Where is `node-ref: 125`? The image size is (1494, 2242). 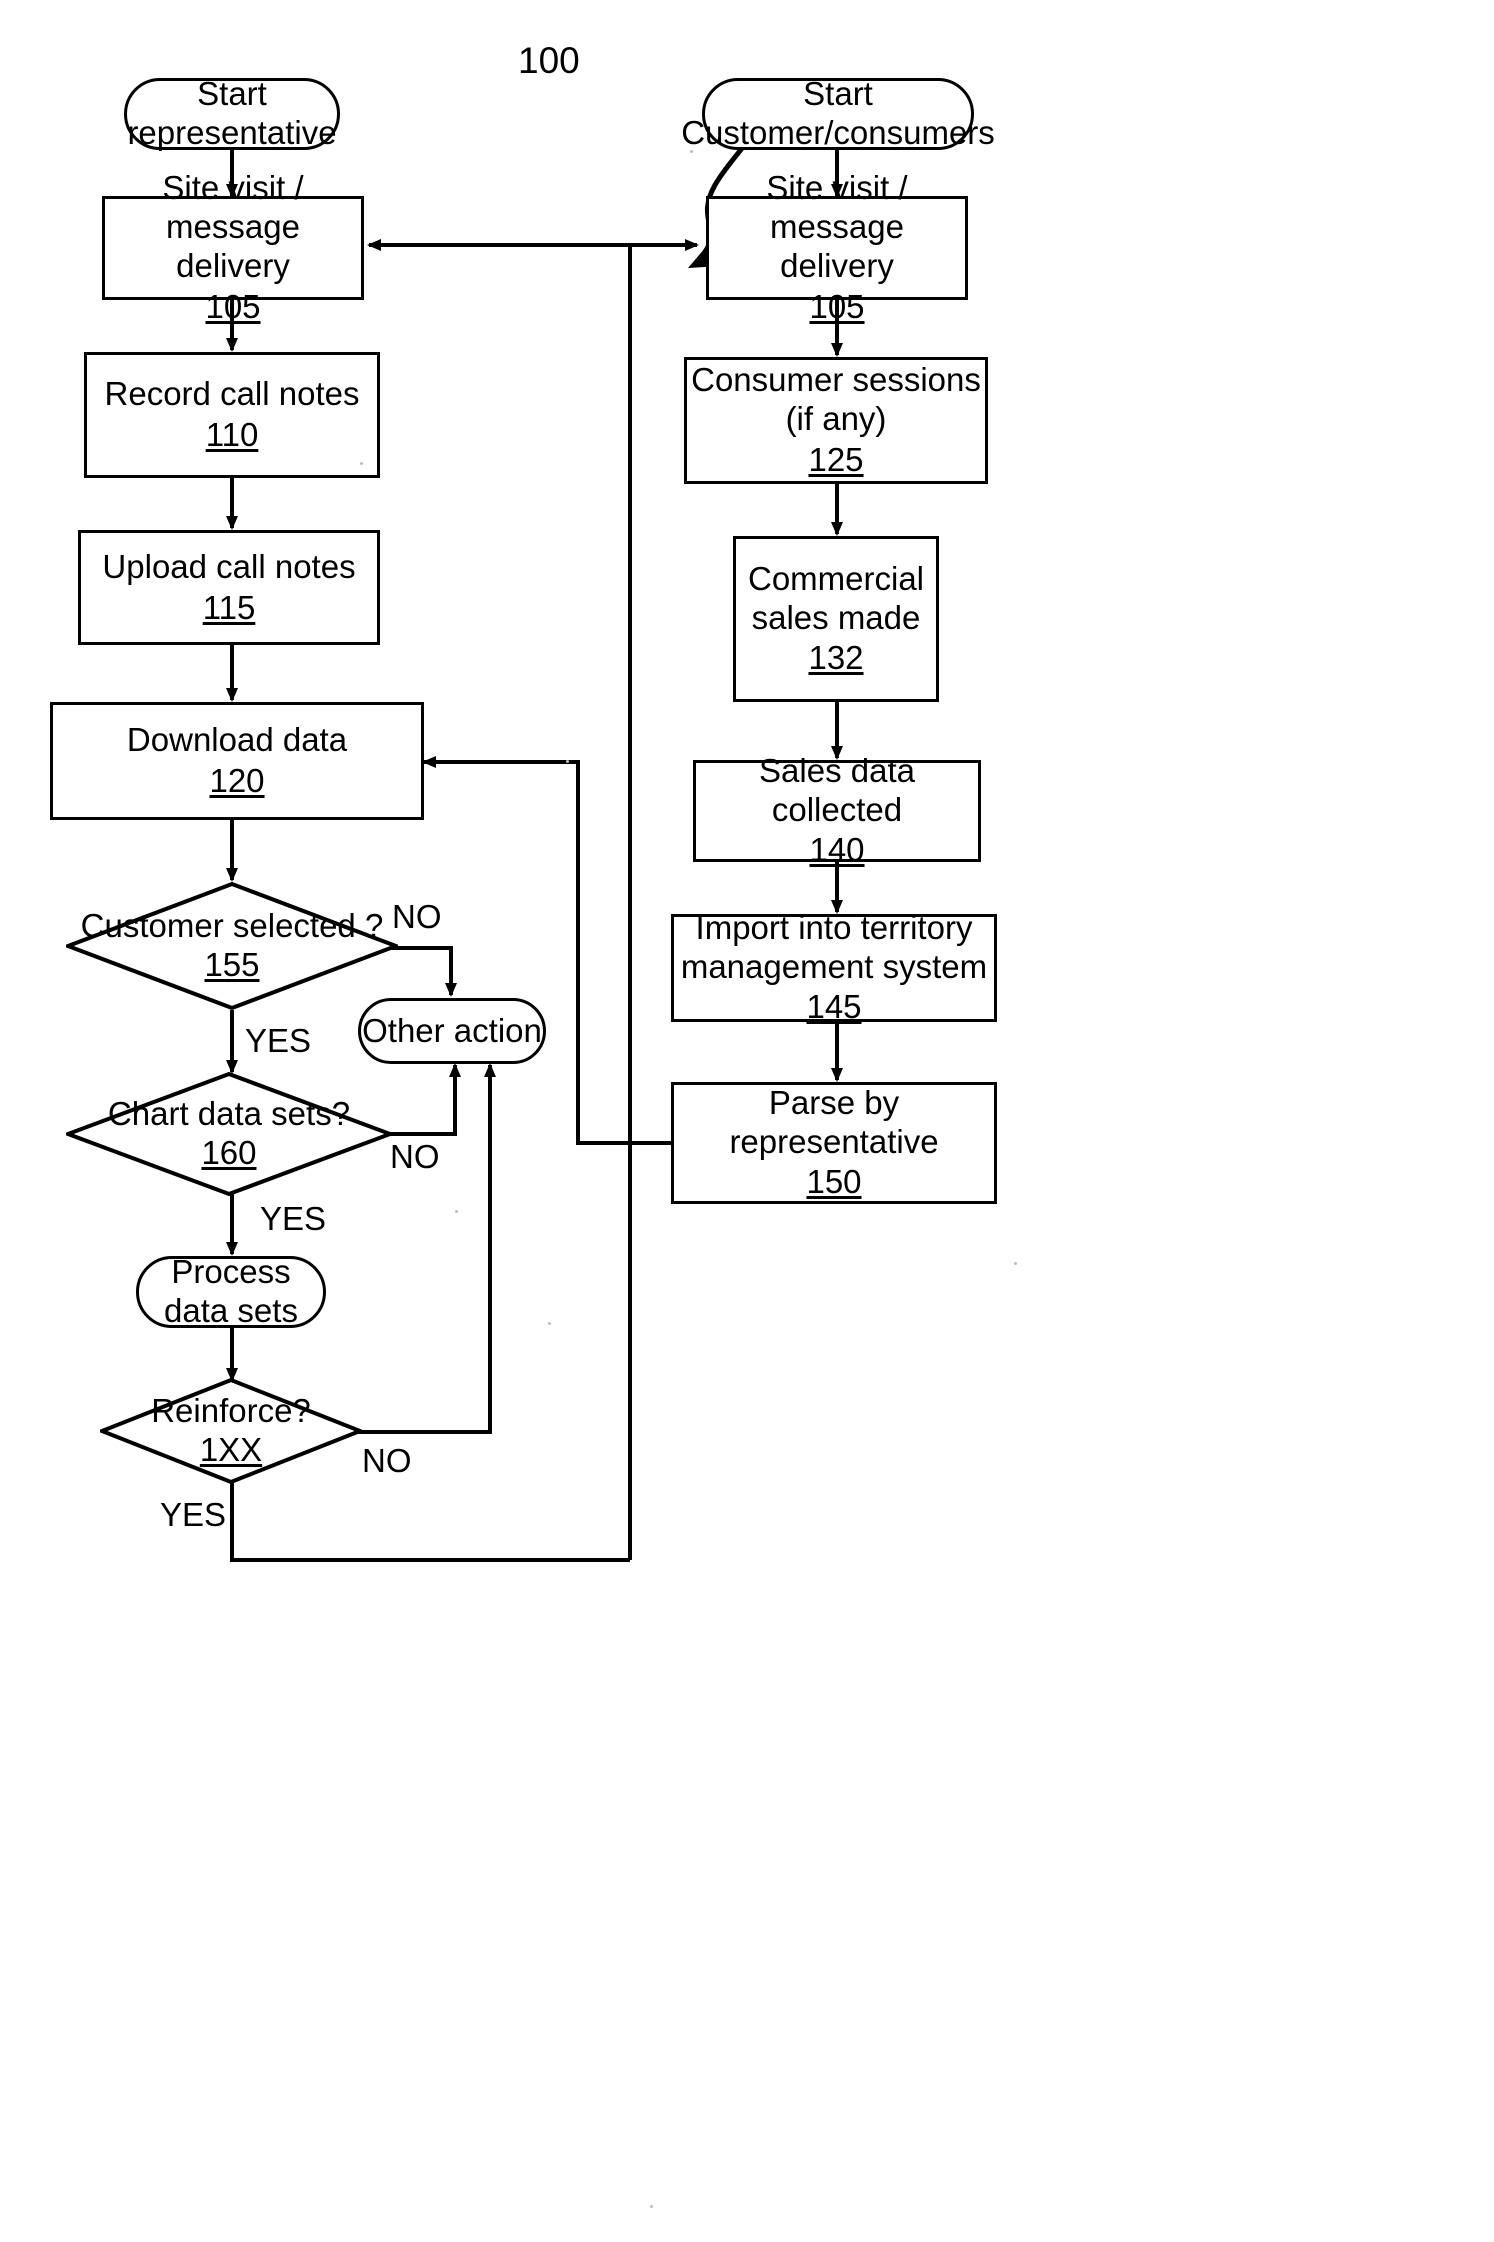 node-ref: 125 is located at coordinates (836, 459).